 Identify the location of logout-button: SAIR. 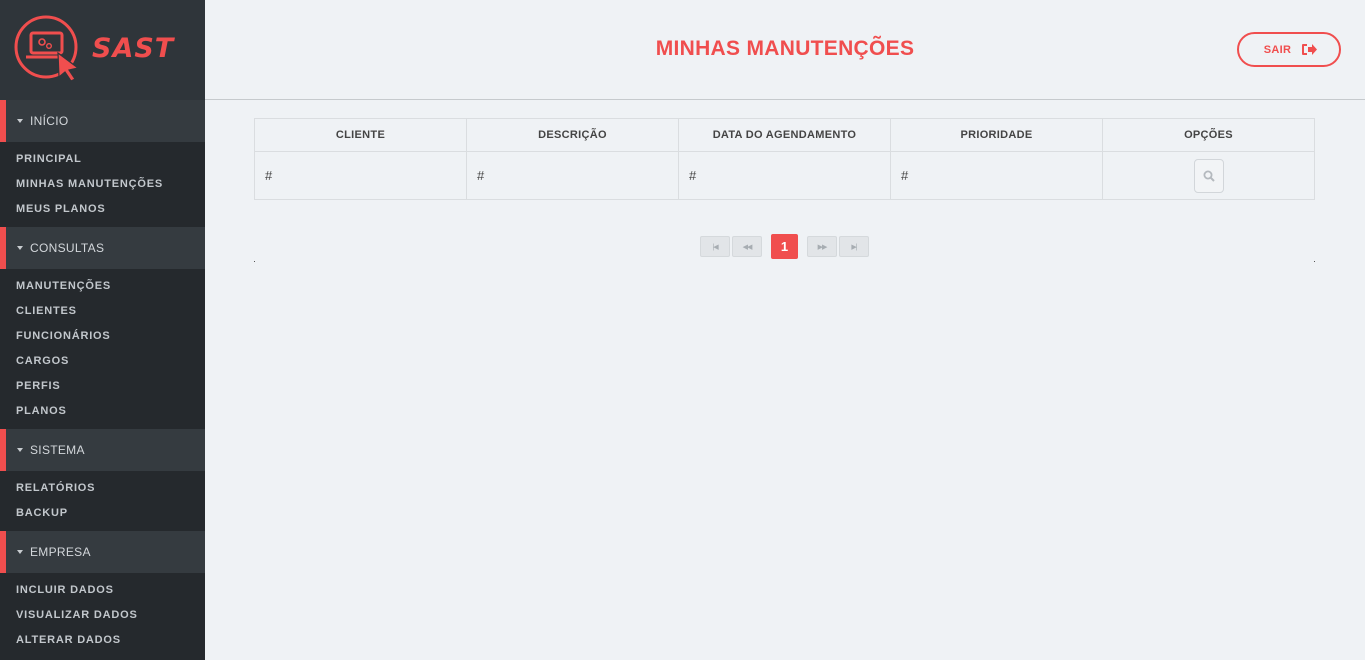
(1289, 49).